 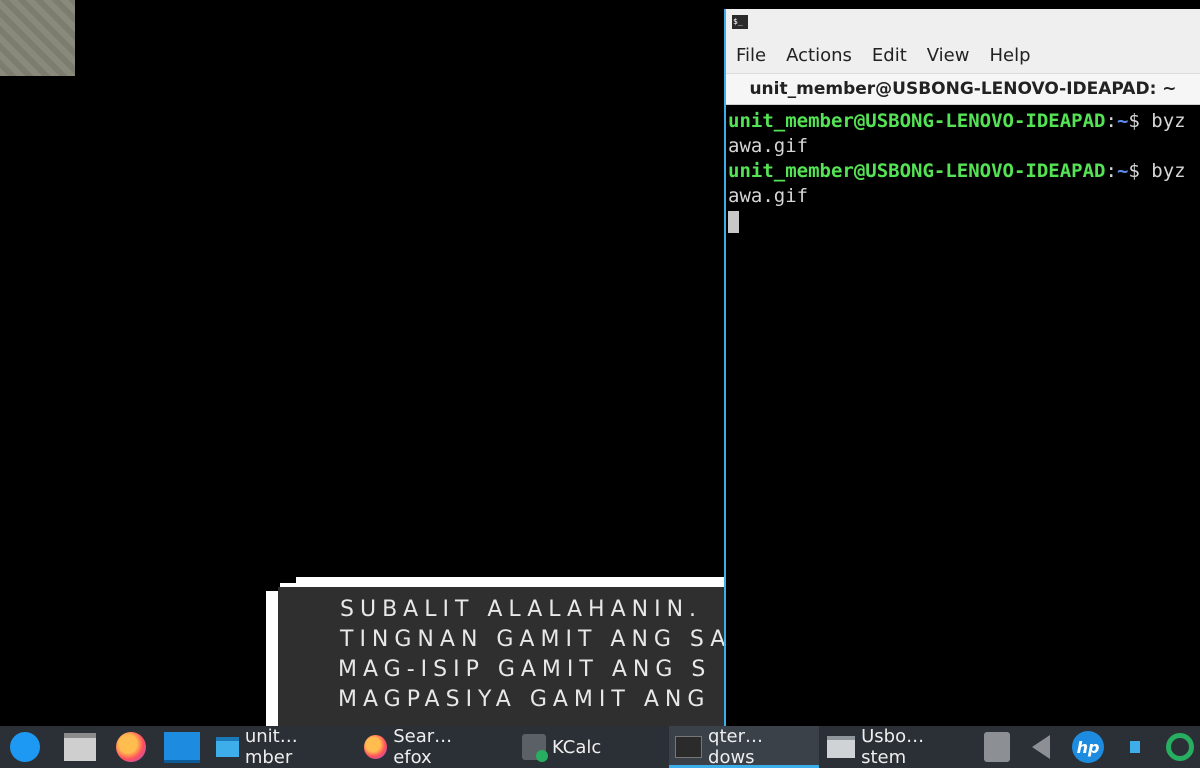 I want to click on menu-actions: Actions, so click(x=819, y=55).